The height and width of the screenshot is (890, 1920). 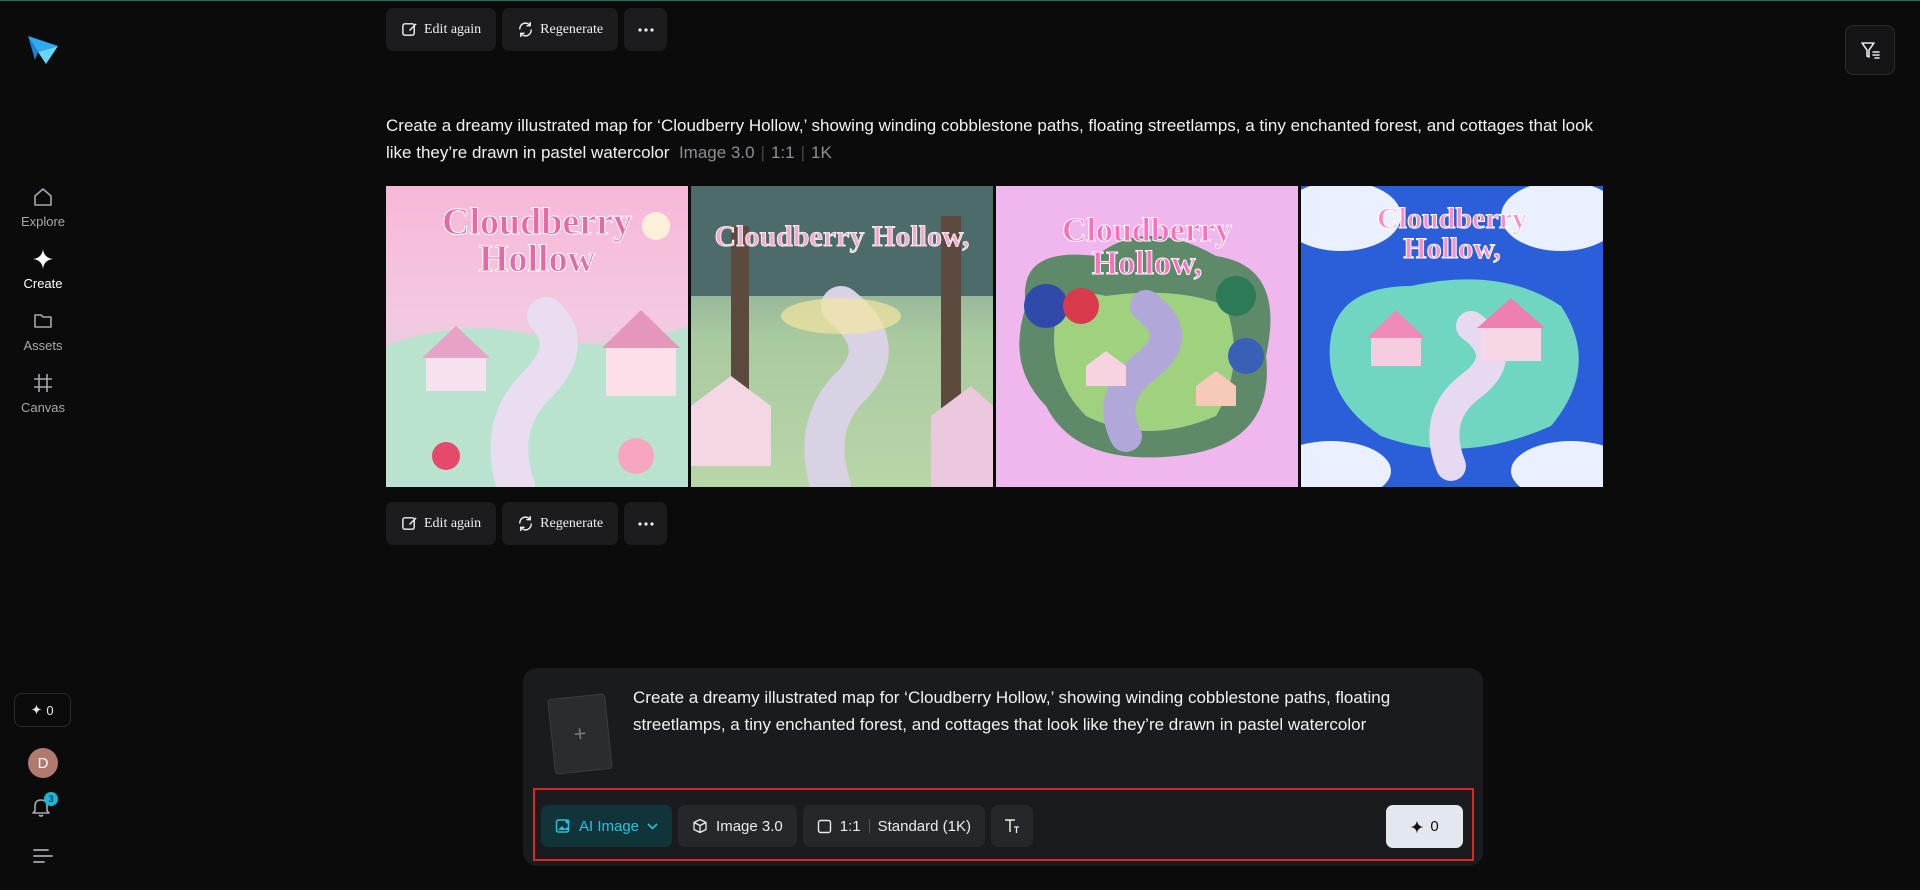 What do you see at coordinates (43, 197) in the screenshot?
I see `home-icon` at bounding box center [43, 197].